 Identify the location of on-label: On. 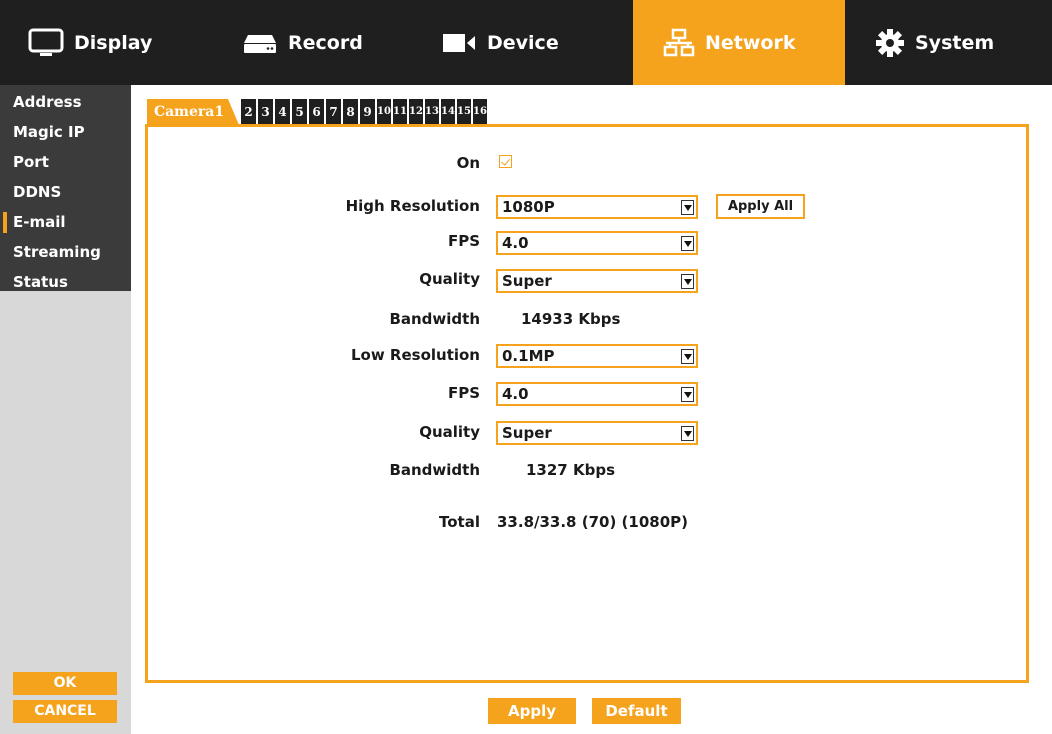
(468, 163).